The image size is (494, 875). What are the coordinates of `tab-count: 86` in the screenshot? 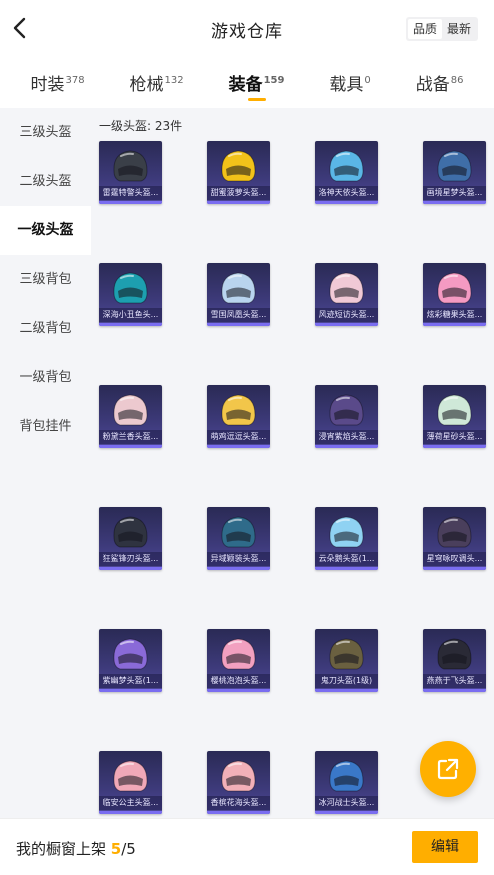 It's located at (457, 81).